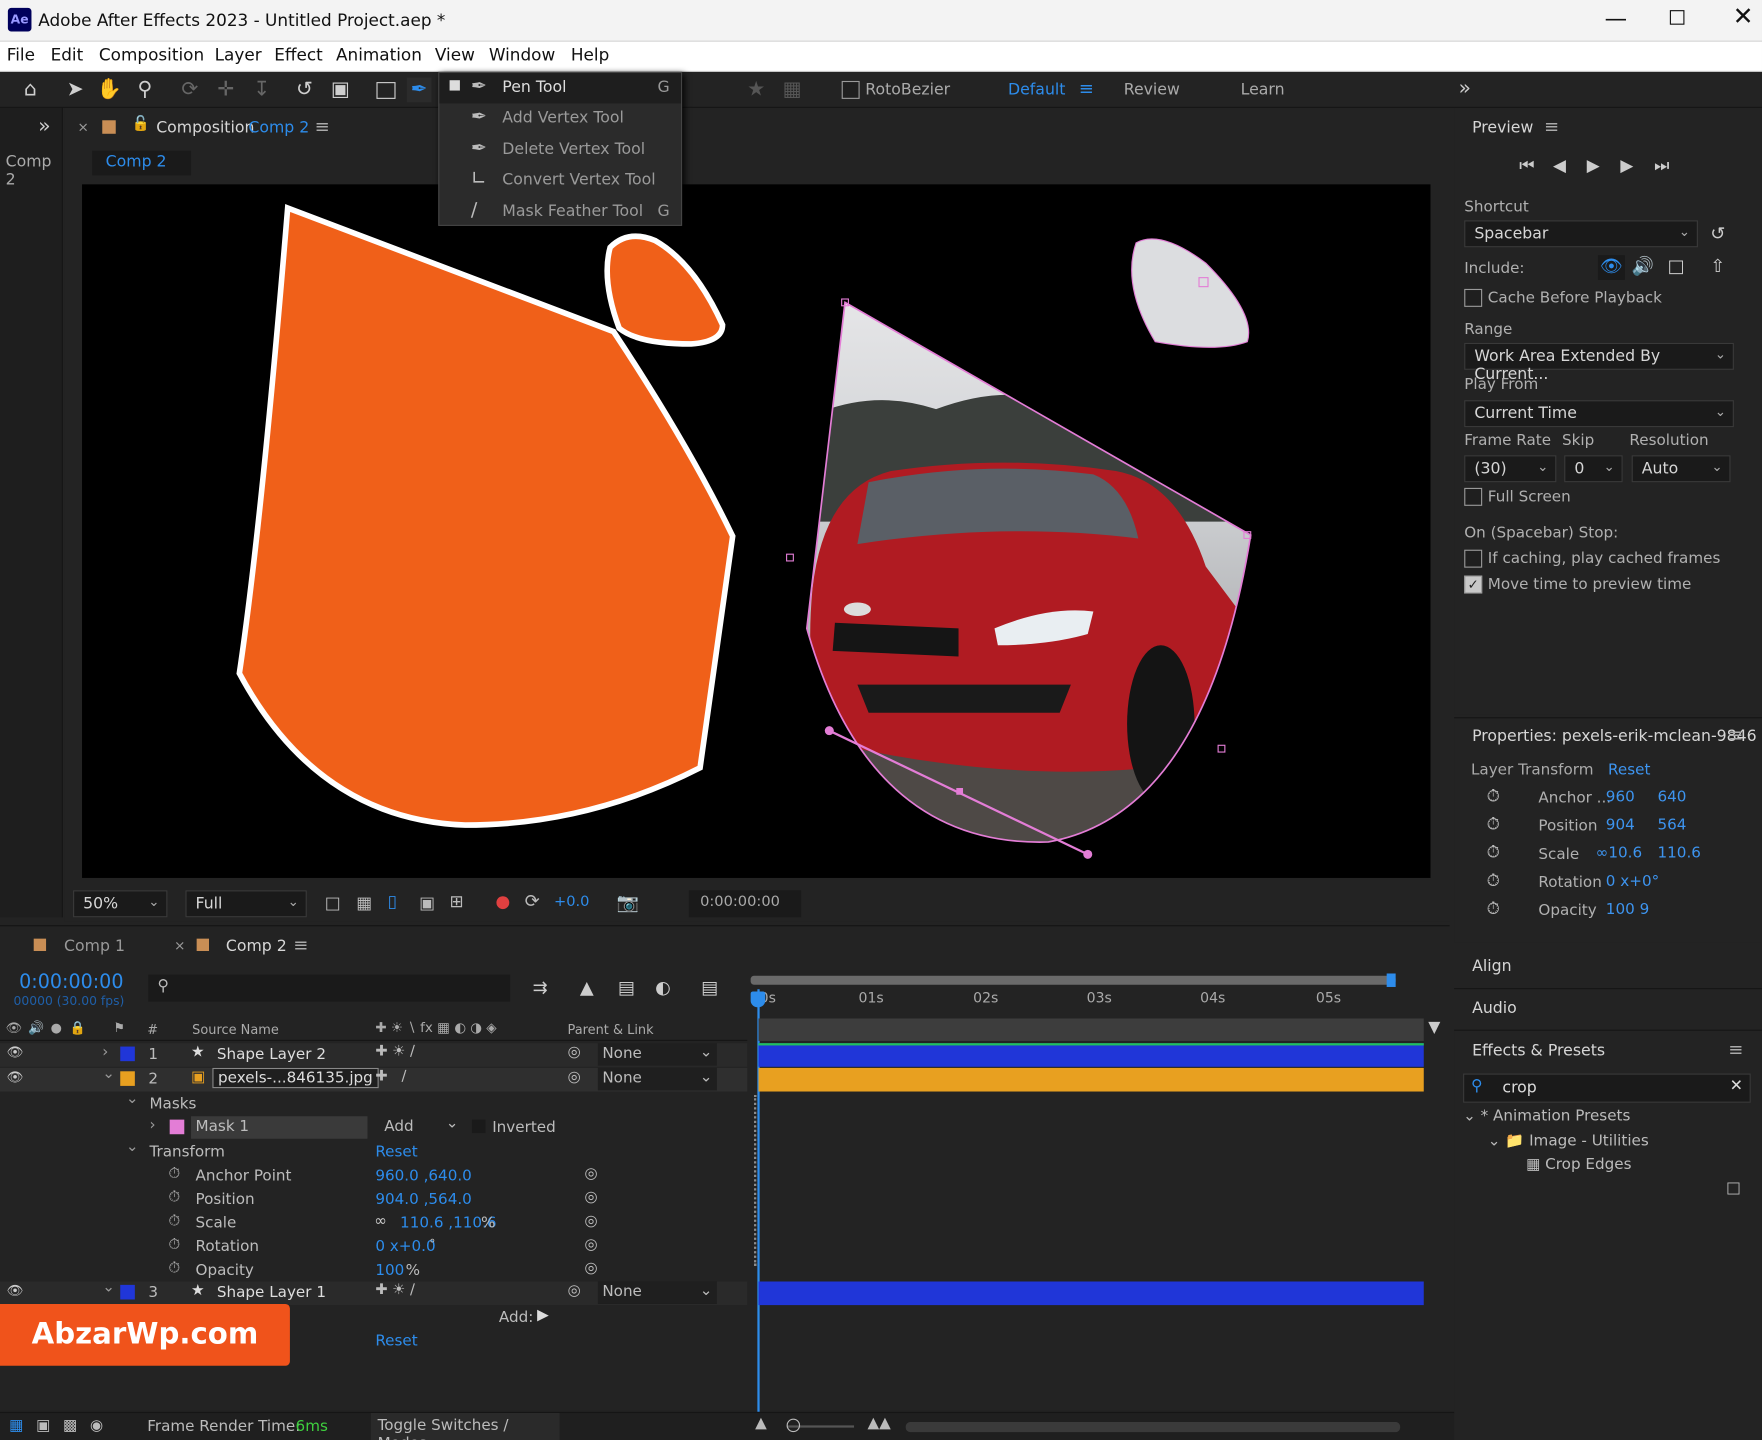 The width and height of the screenshot is (1762, 1440). I want to click on fast-previews-icon: □, so click(333, 903).